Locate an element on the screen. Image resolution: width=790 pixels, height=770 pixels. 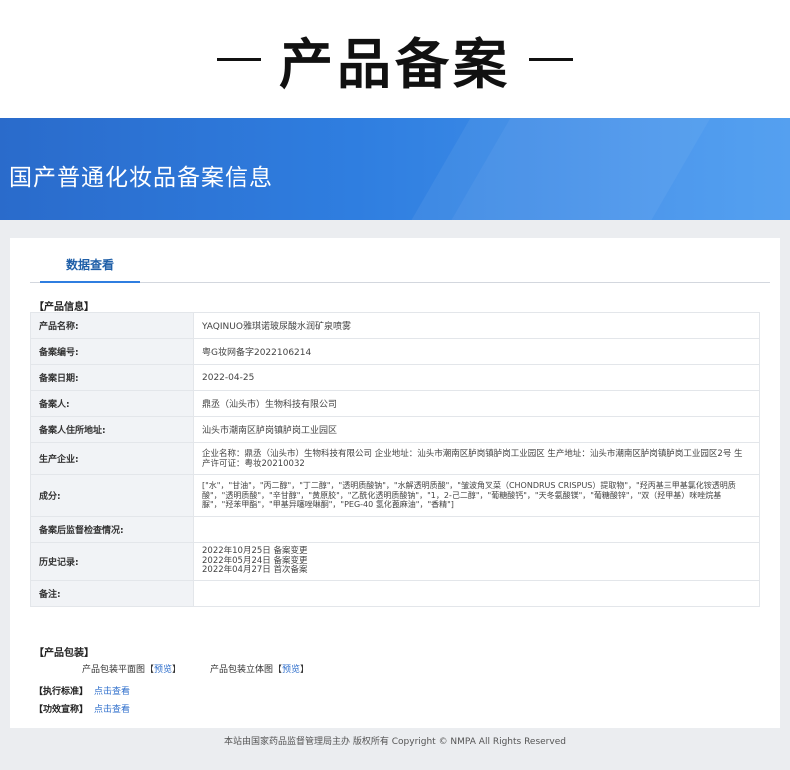
packaging-item: 产品包装平面图【预览】 is located at coordinates (131, 668).